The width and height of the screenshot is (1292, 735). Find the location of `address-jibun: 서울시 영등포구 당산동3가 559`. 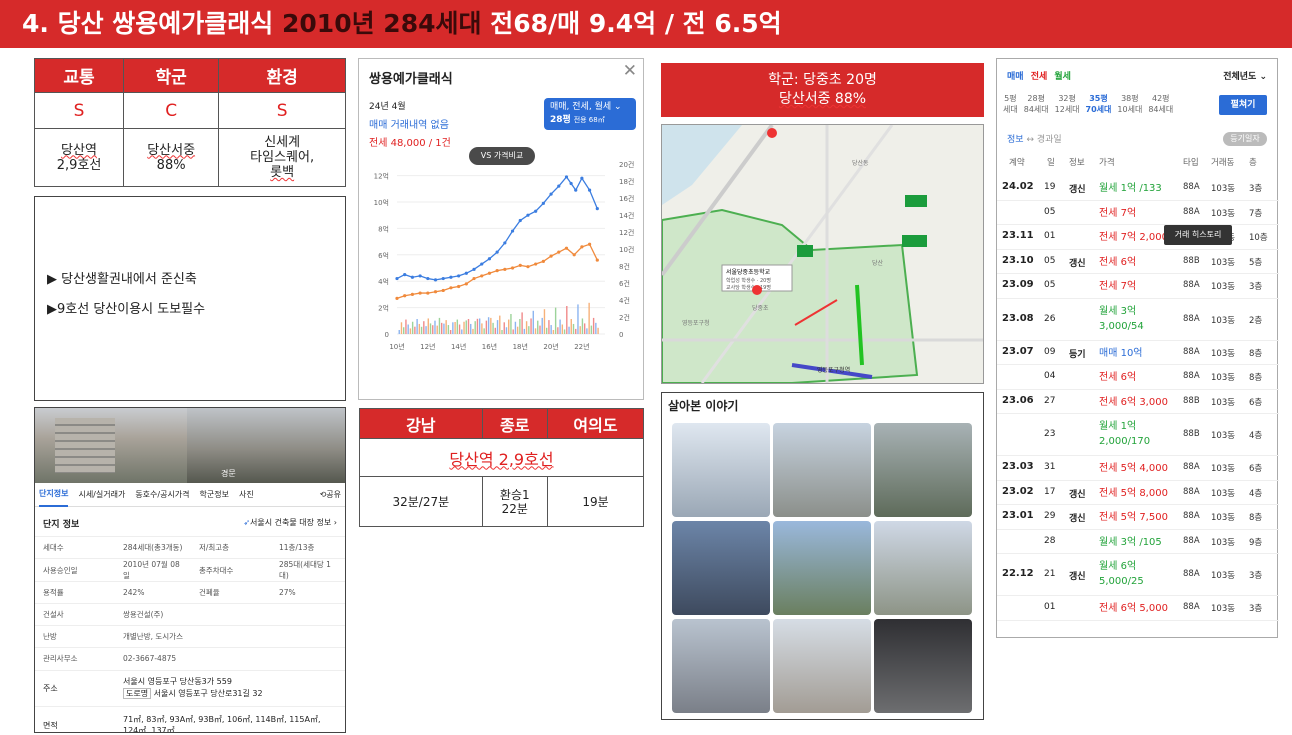

address-jibun: 서울시 영등포구 당산동3가 559 is located at coordinates (177, 681).